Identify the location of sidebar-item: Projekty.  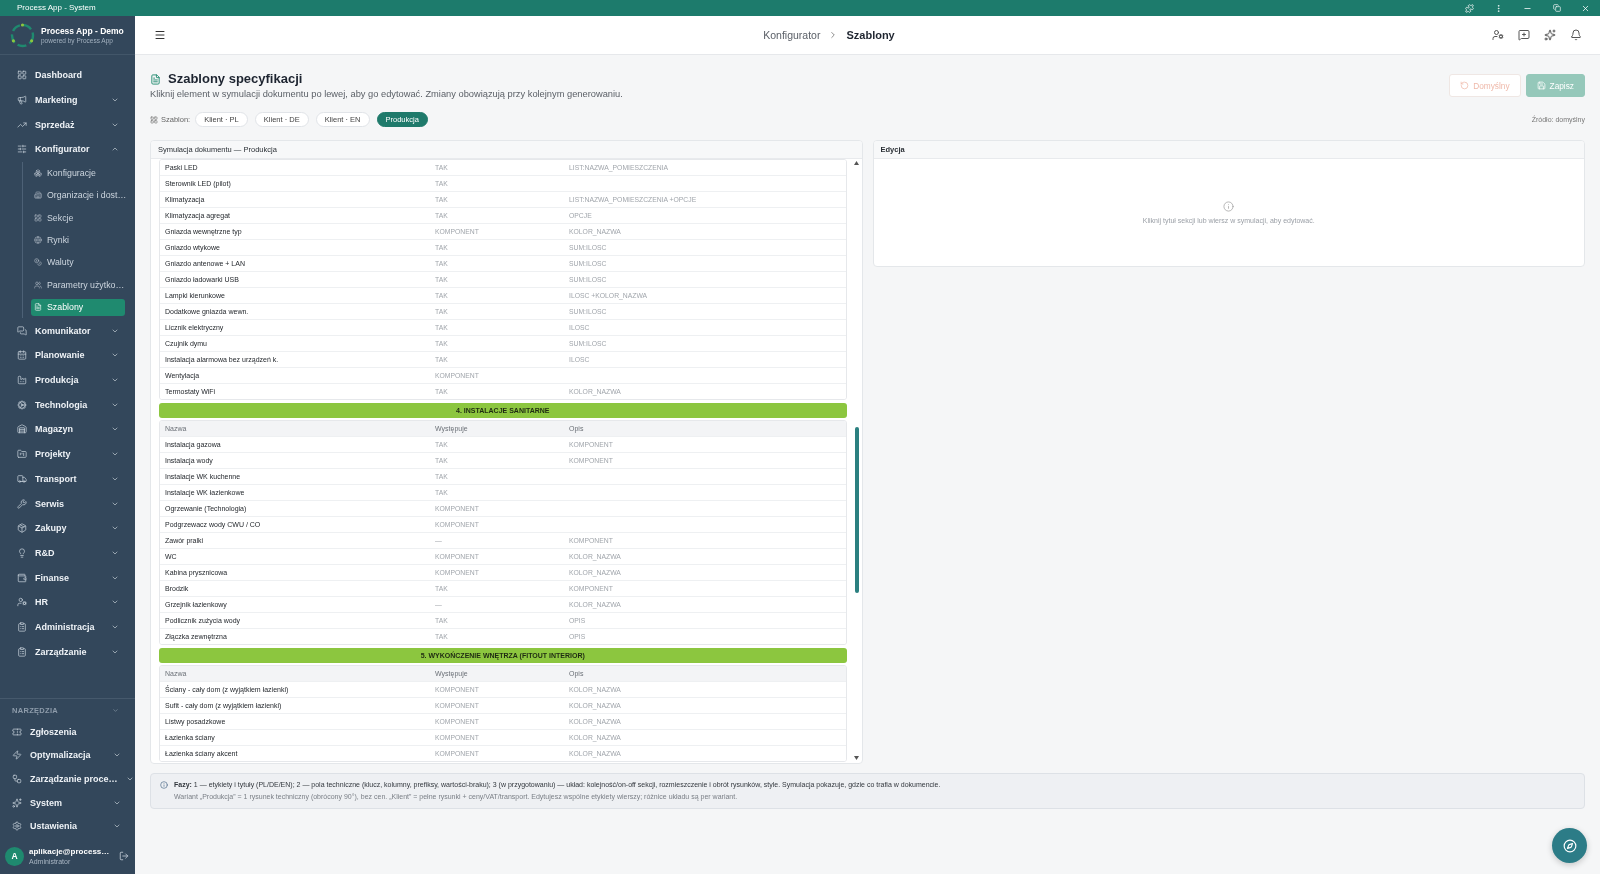
(67, 454).